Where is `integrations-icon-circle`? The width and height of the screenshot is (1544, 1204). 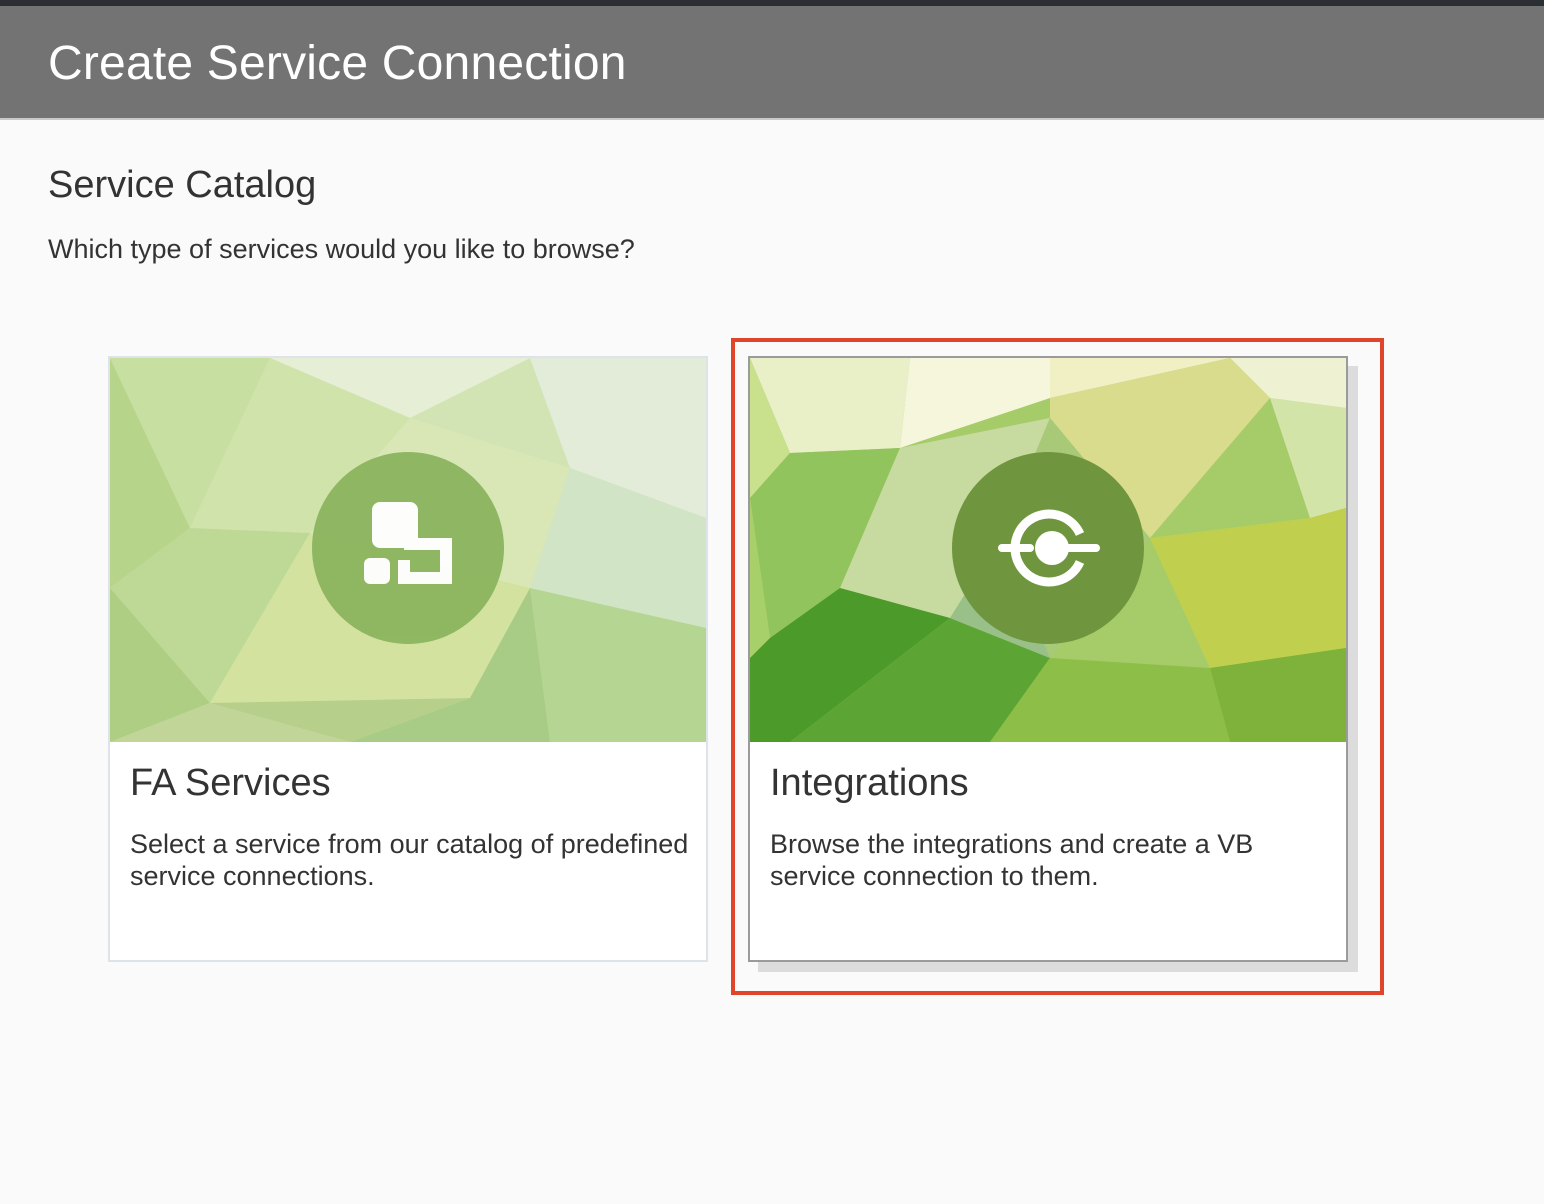
integrations-icon-circle is located at coordinates (1048, 548).